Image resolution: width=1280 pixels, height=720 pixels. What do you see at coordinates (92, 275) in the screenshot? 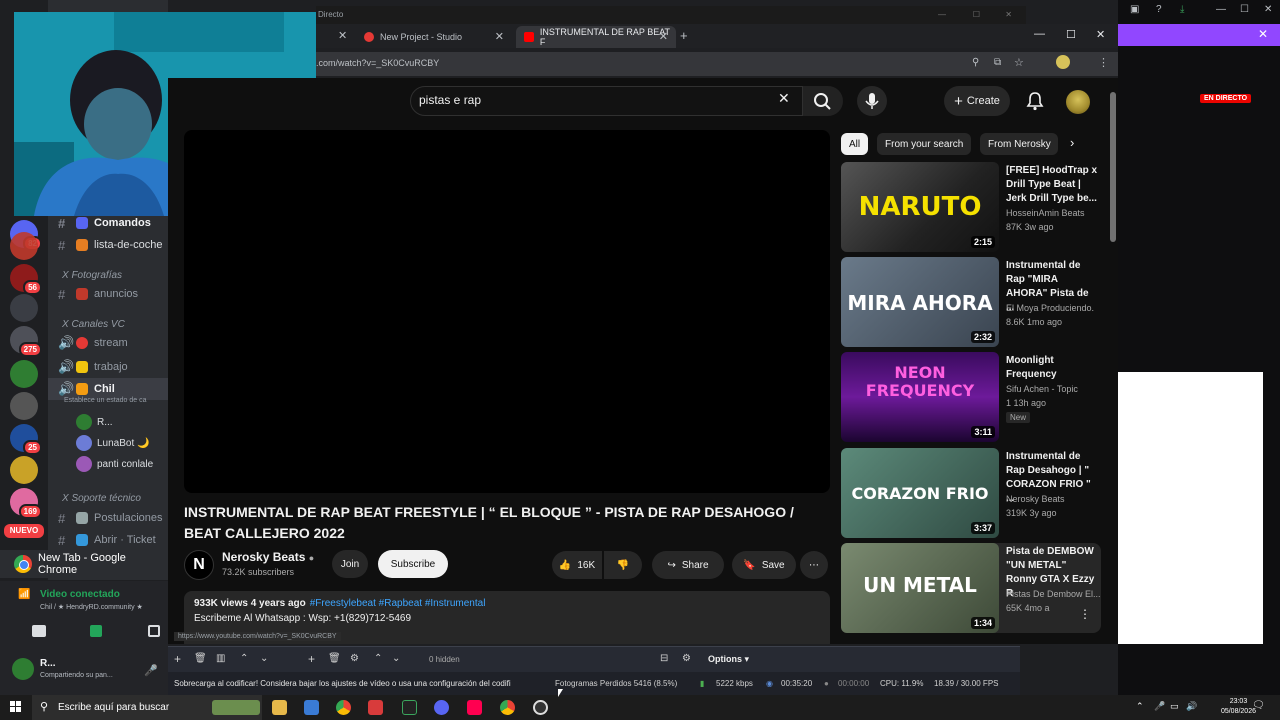
I see `category-fotografias: X Fotografías` at bounding box center [92, 275].